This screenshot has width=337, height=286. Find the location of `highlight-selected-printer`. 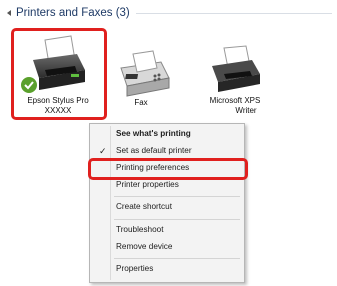

highlight-selected-printer is located at coordinates (59, 74).